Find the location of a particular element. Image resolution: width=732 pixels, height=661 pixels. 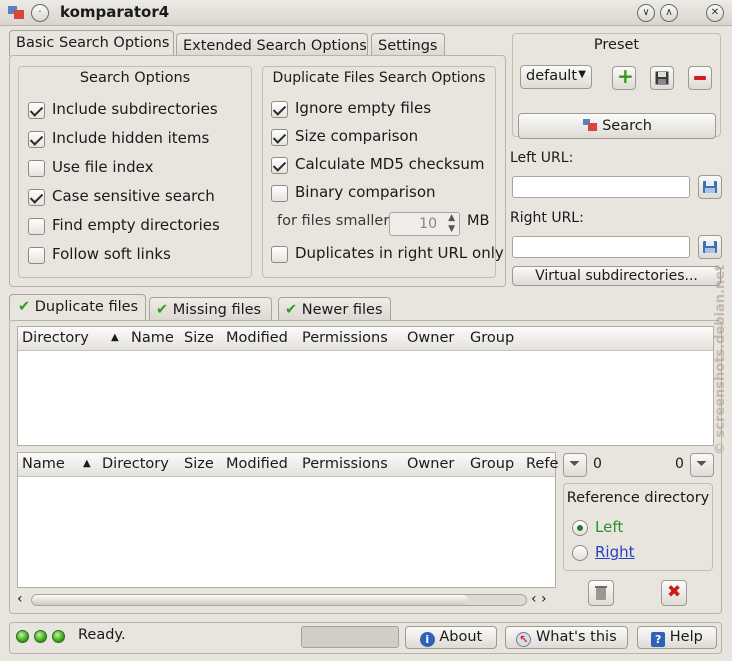

case-sensitive-checkbox is located at coordinates (36, 197).